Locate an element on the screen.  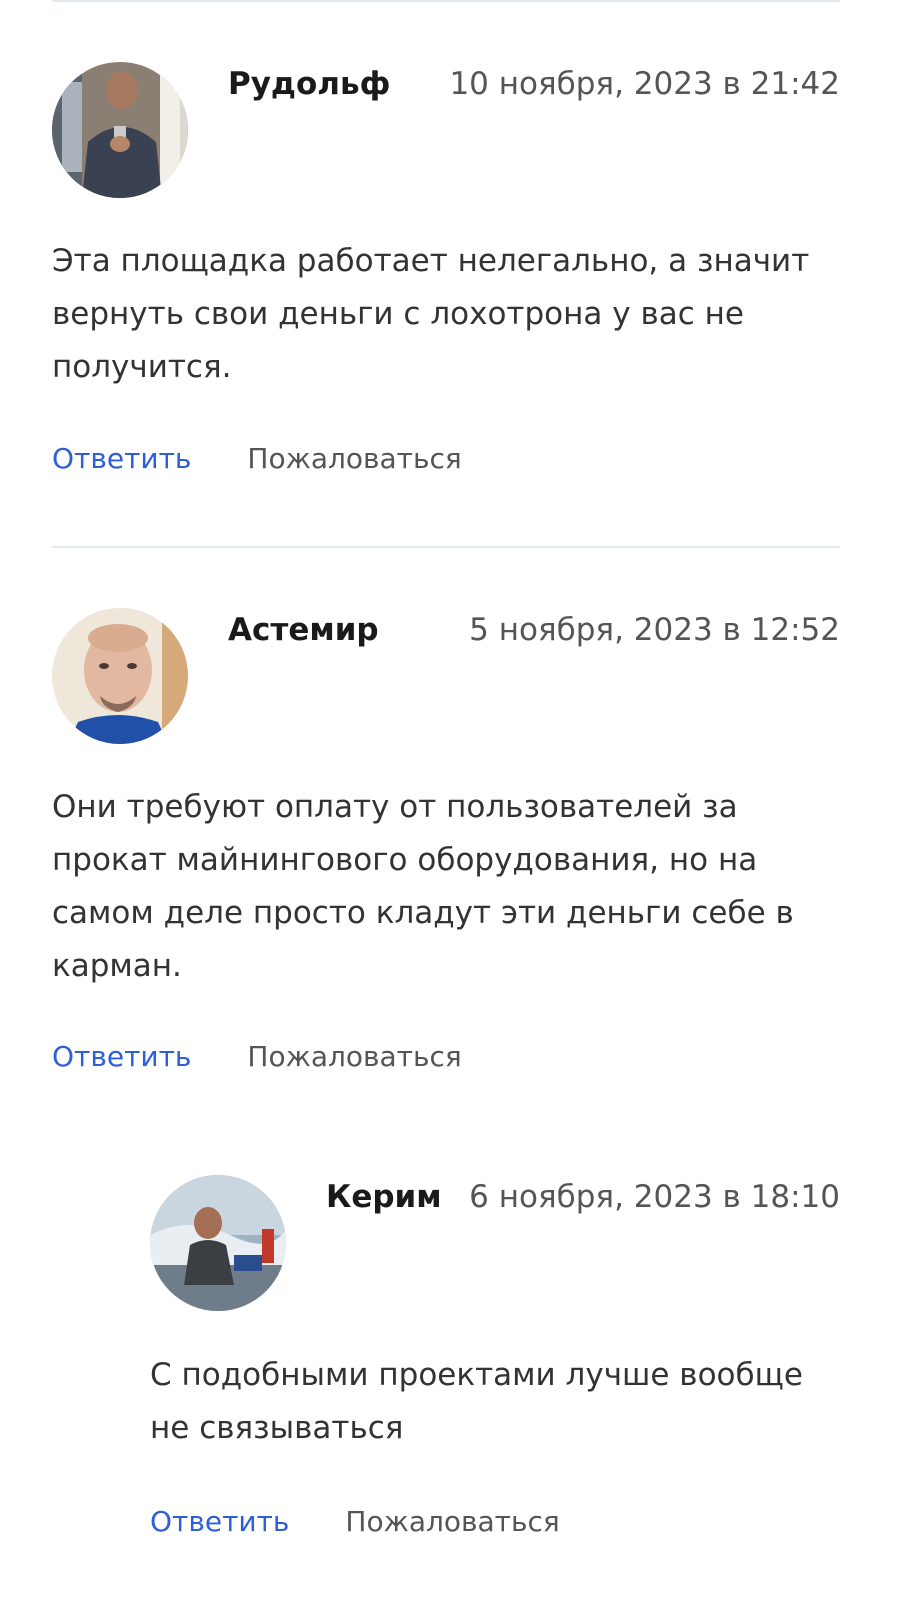
author-name: Астемир is located at coordinates (303, 630).